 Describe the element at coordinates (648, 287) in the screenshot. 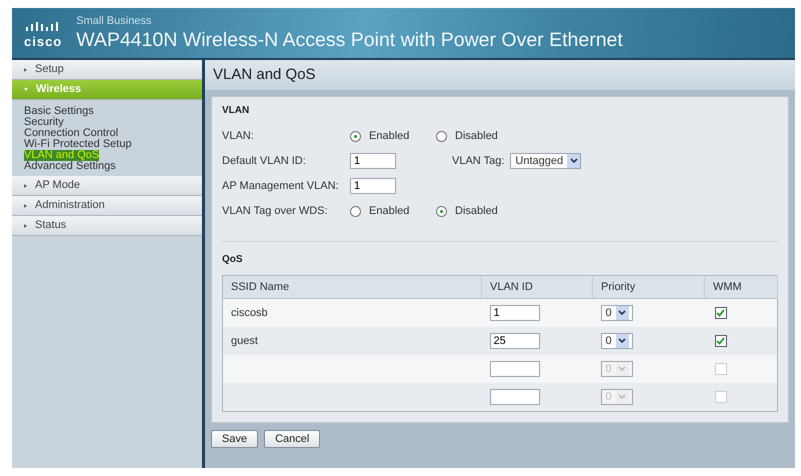

I see `column-header: Priority` at that location.